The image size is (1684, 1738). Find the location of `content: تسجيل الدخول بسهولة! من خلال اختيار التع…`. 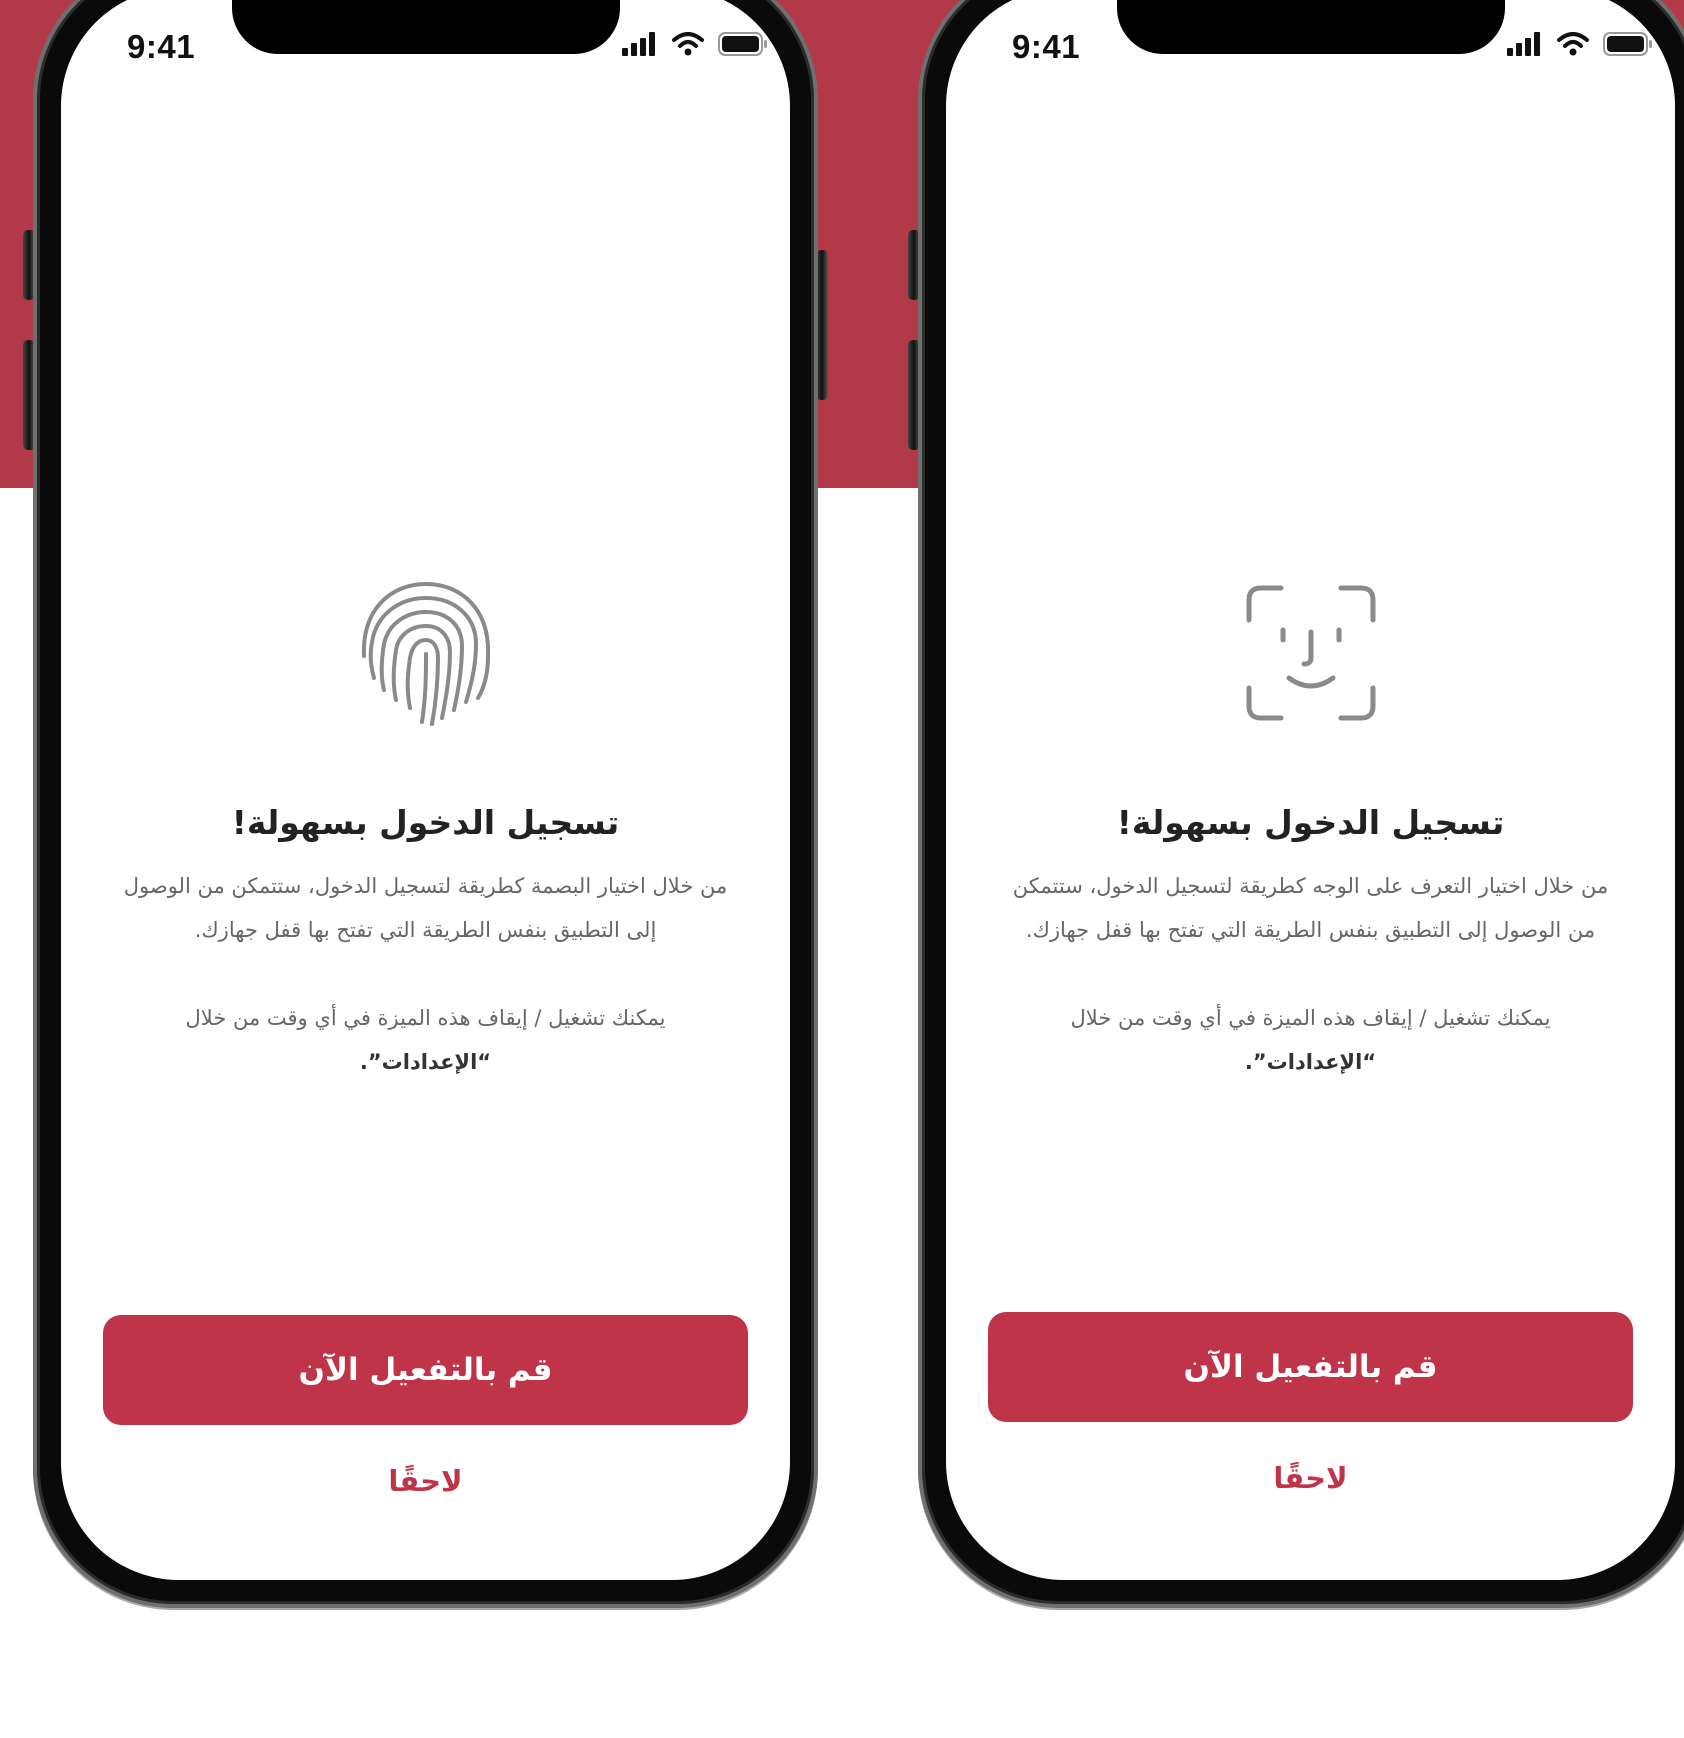

content: تسجيل الدخول بسهولة! من خلال اختيار التع… is located at coordinates (1310, 942).